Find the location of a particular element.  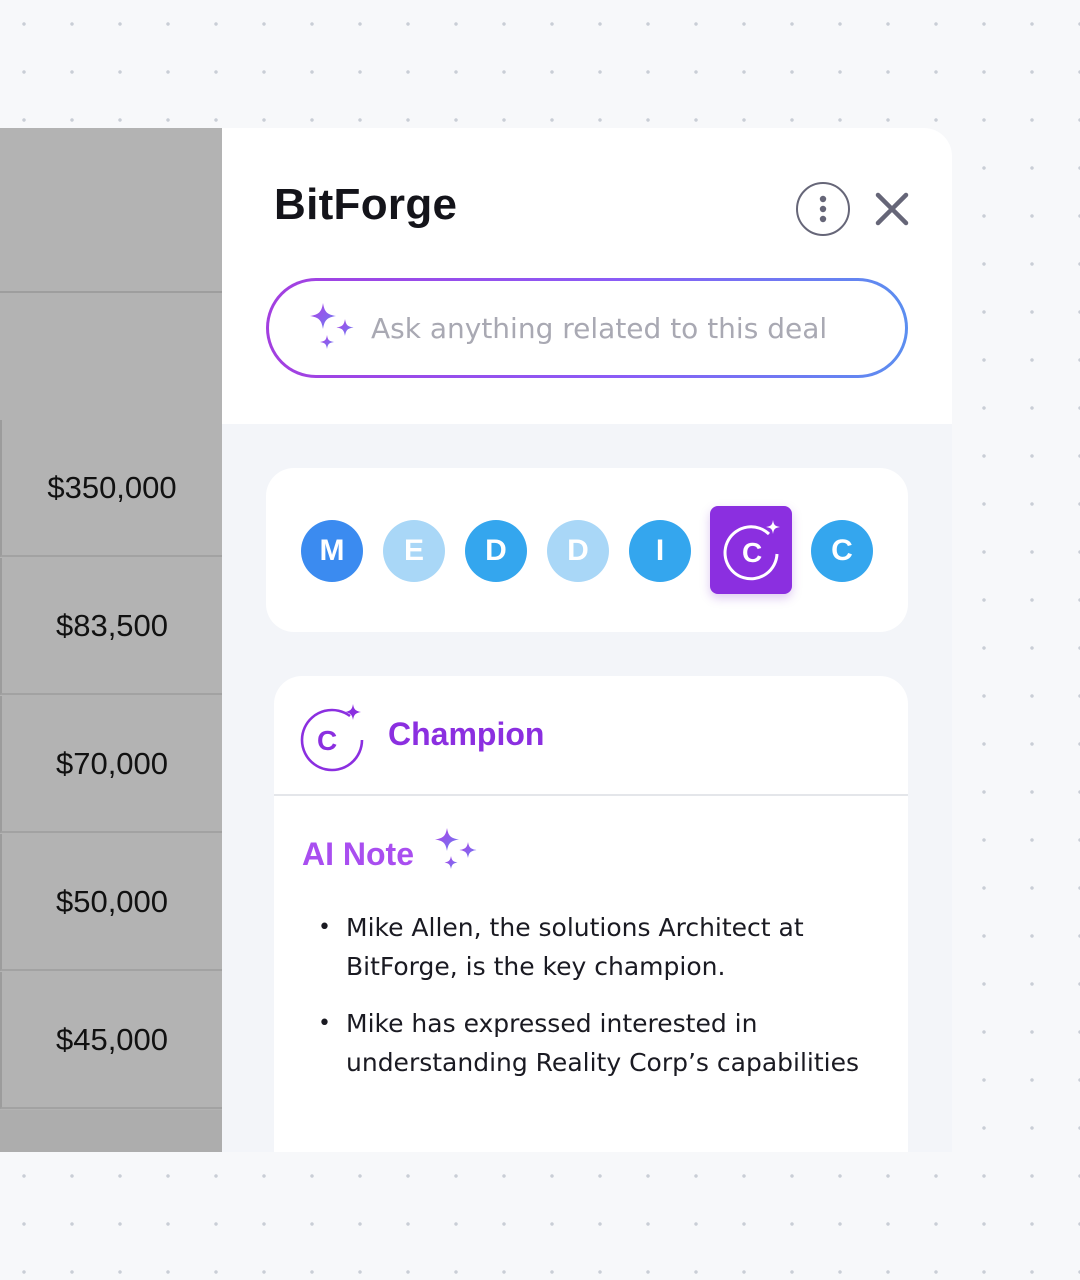

ai-note-title: AI Note is located at coordinates (358, 854).